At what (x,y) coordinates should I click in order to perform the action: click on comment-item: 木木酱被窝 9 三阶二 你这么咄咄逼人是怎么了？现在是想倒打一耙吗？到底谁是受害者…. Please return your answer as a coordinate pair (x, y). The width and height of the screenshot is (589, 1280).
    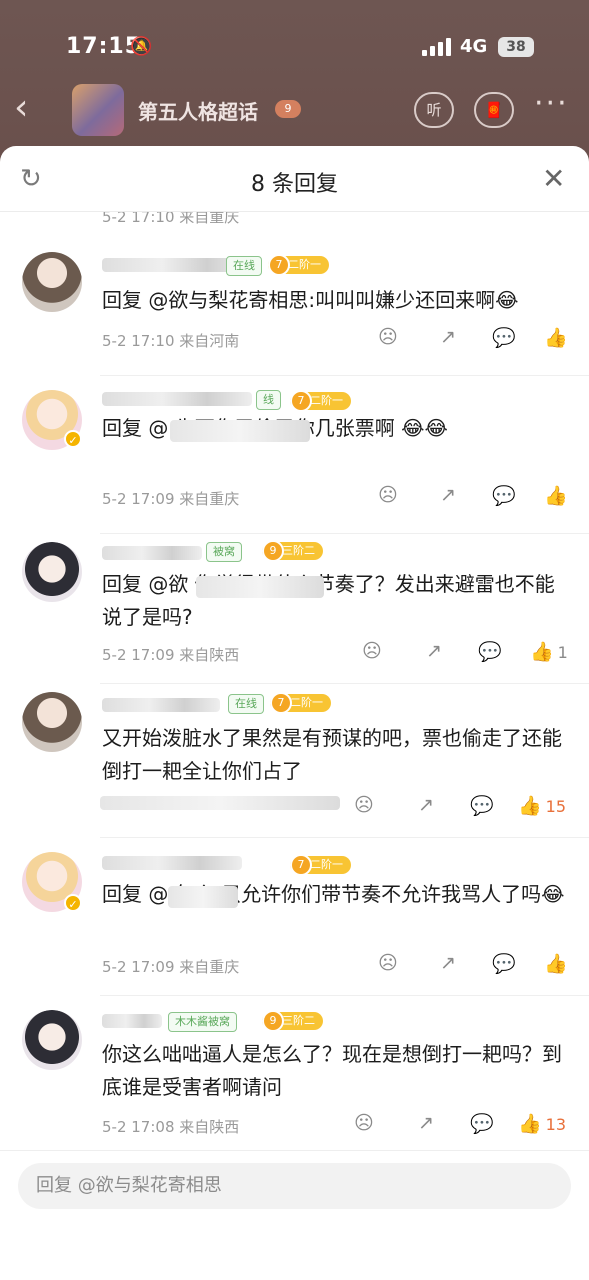
    Looking at the image, I should click on (294, 1073).